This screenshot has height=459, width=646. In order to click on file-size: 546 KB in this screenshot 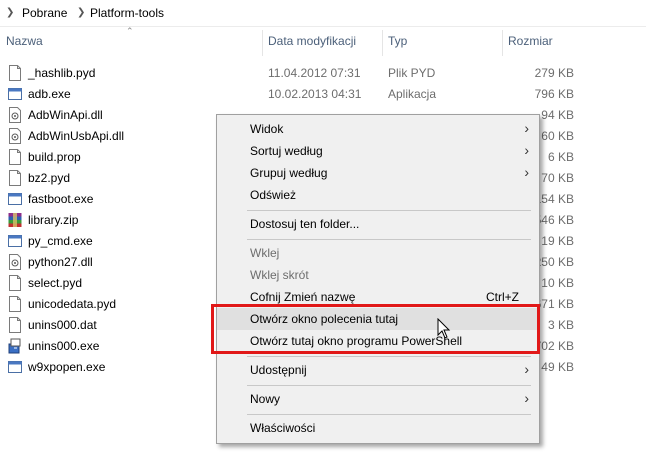, I will do `click(554, 220)`.